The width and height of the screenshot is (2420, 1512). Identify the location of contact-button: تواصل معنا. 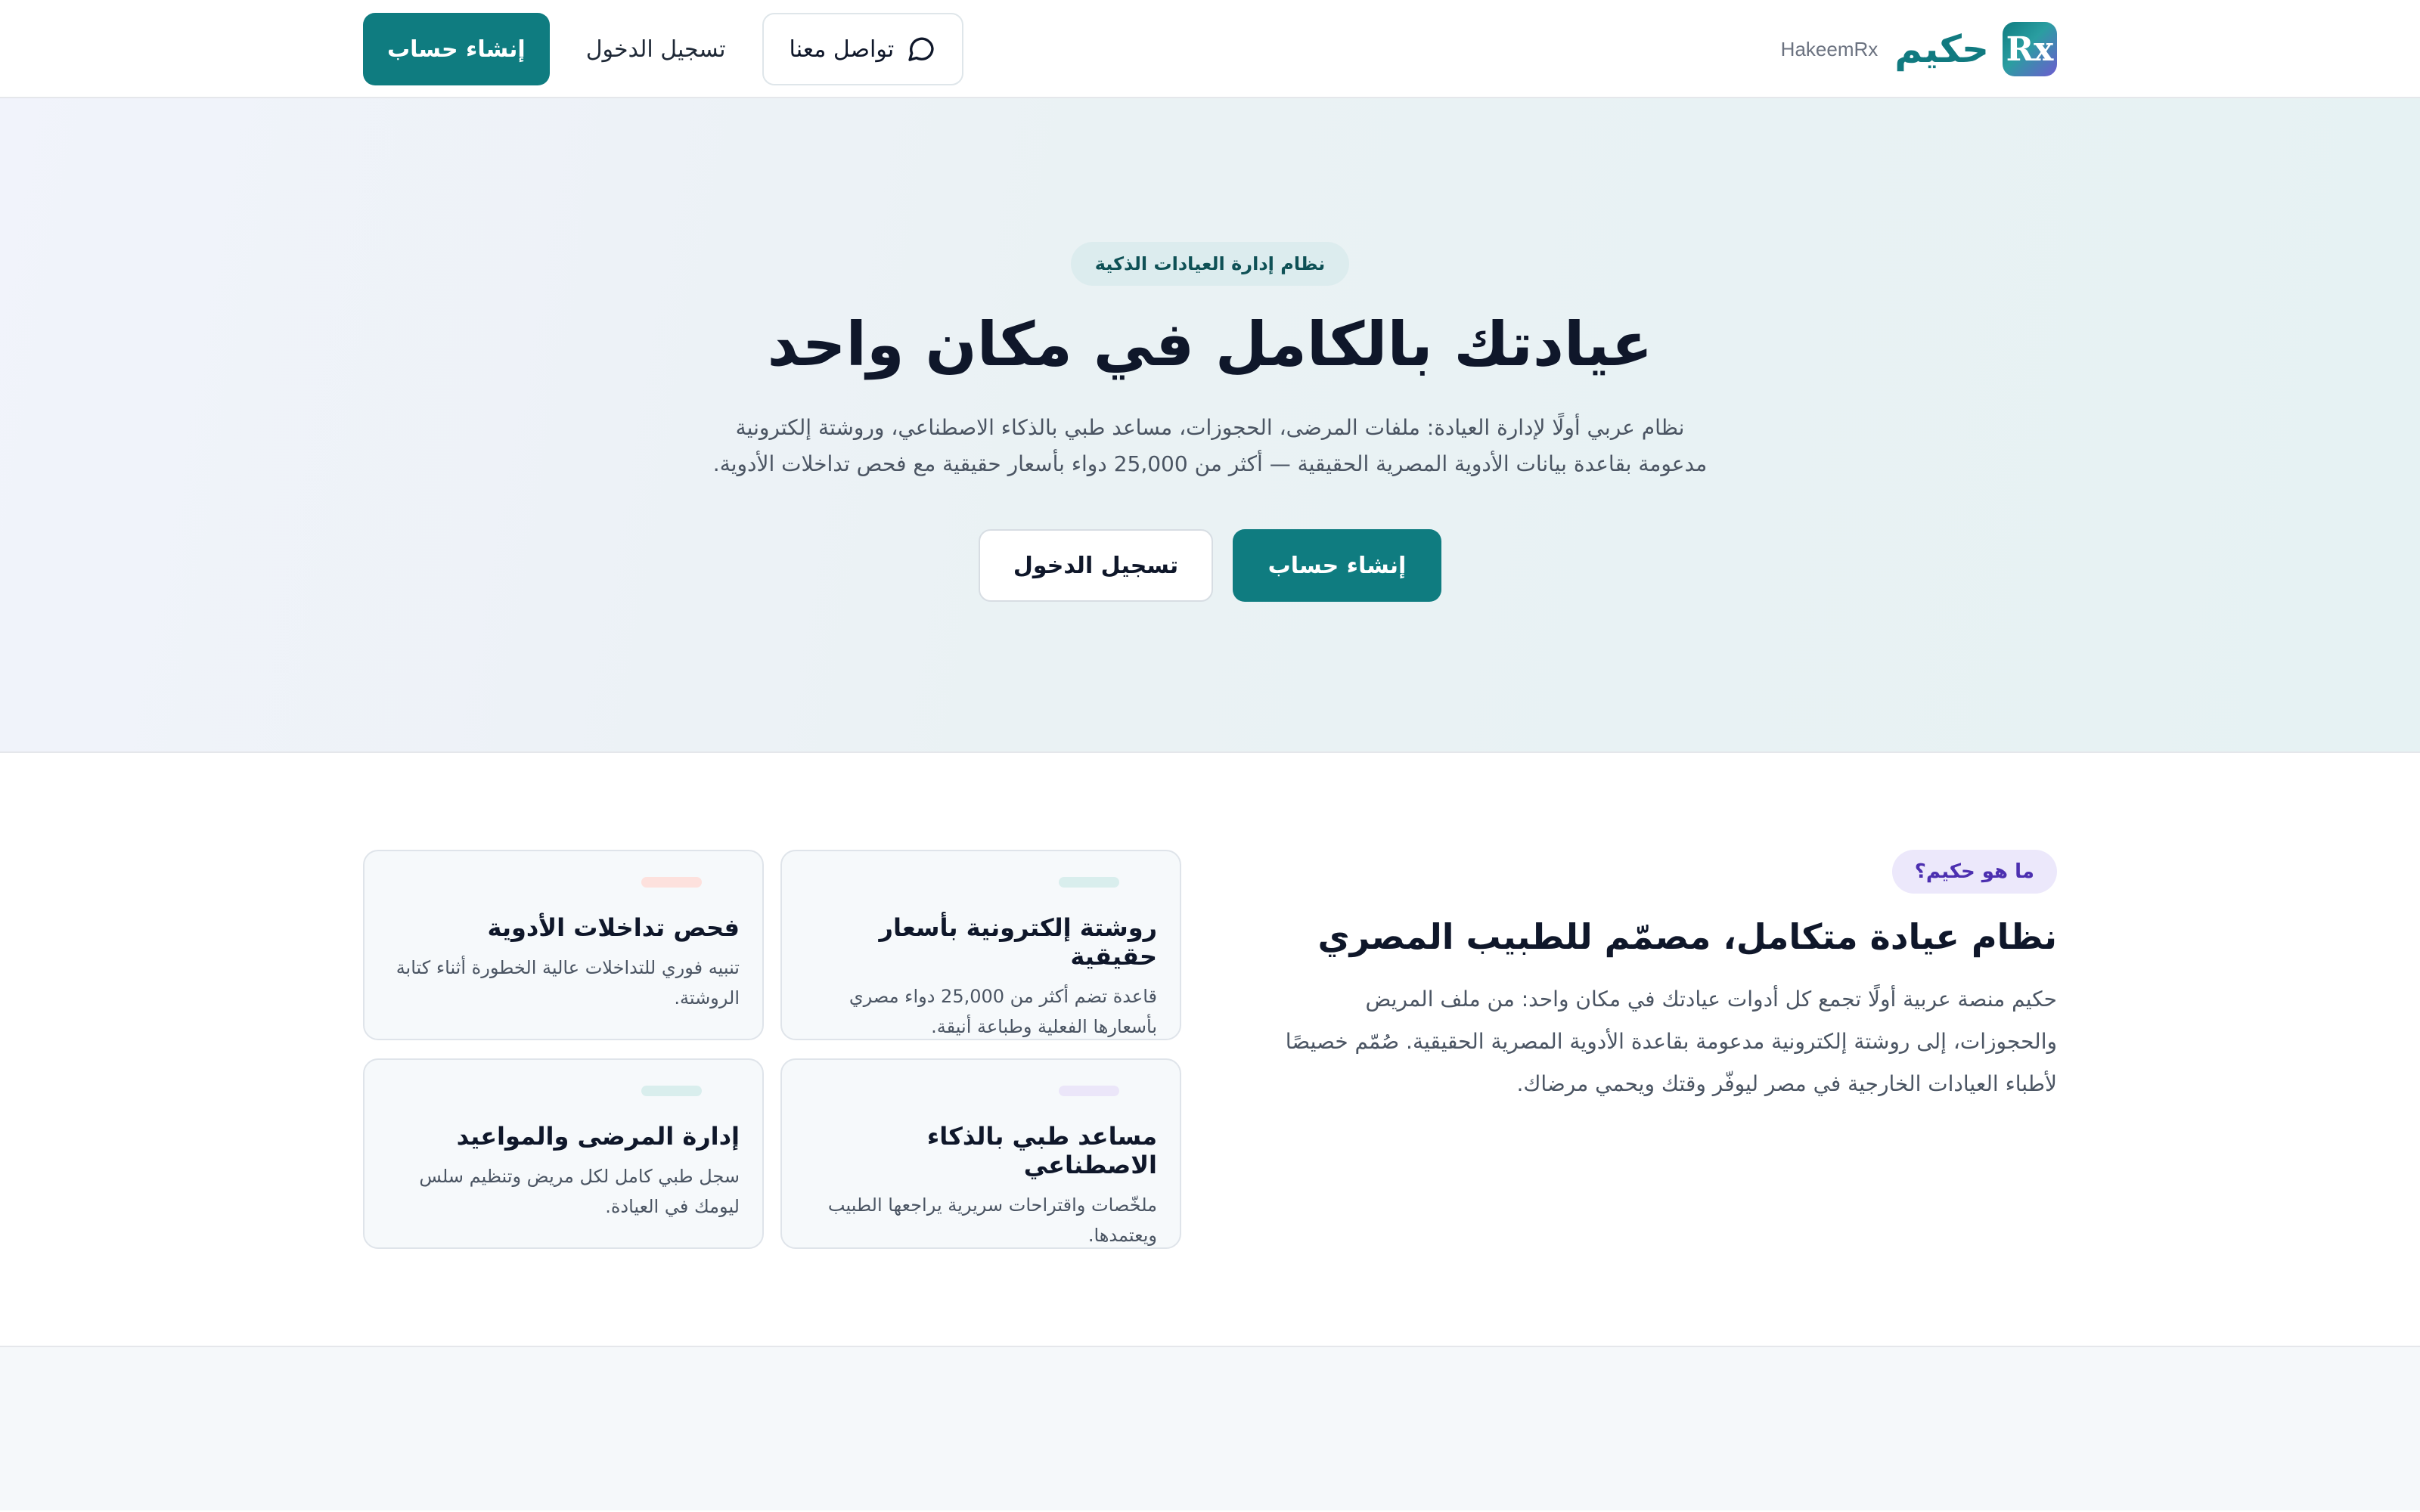
(863, 49).